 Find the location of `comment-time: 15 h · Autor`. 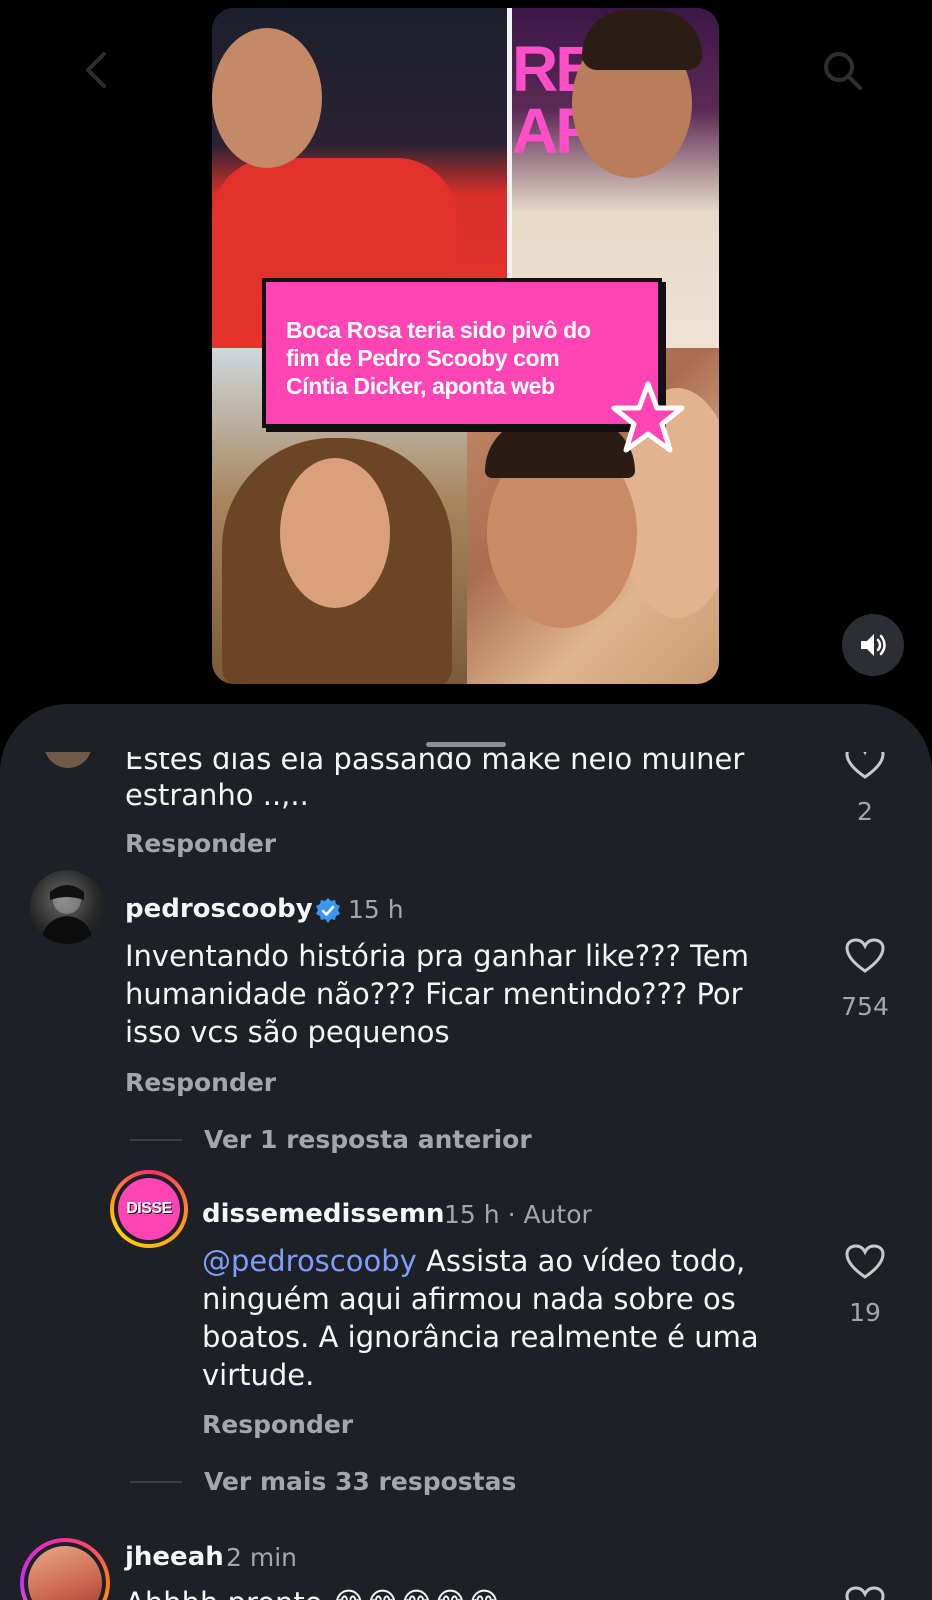

comment-time: 15 h · Autor is located at coordinates (518, 1214).